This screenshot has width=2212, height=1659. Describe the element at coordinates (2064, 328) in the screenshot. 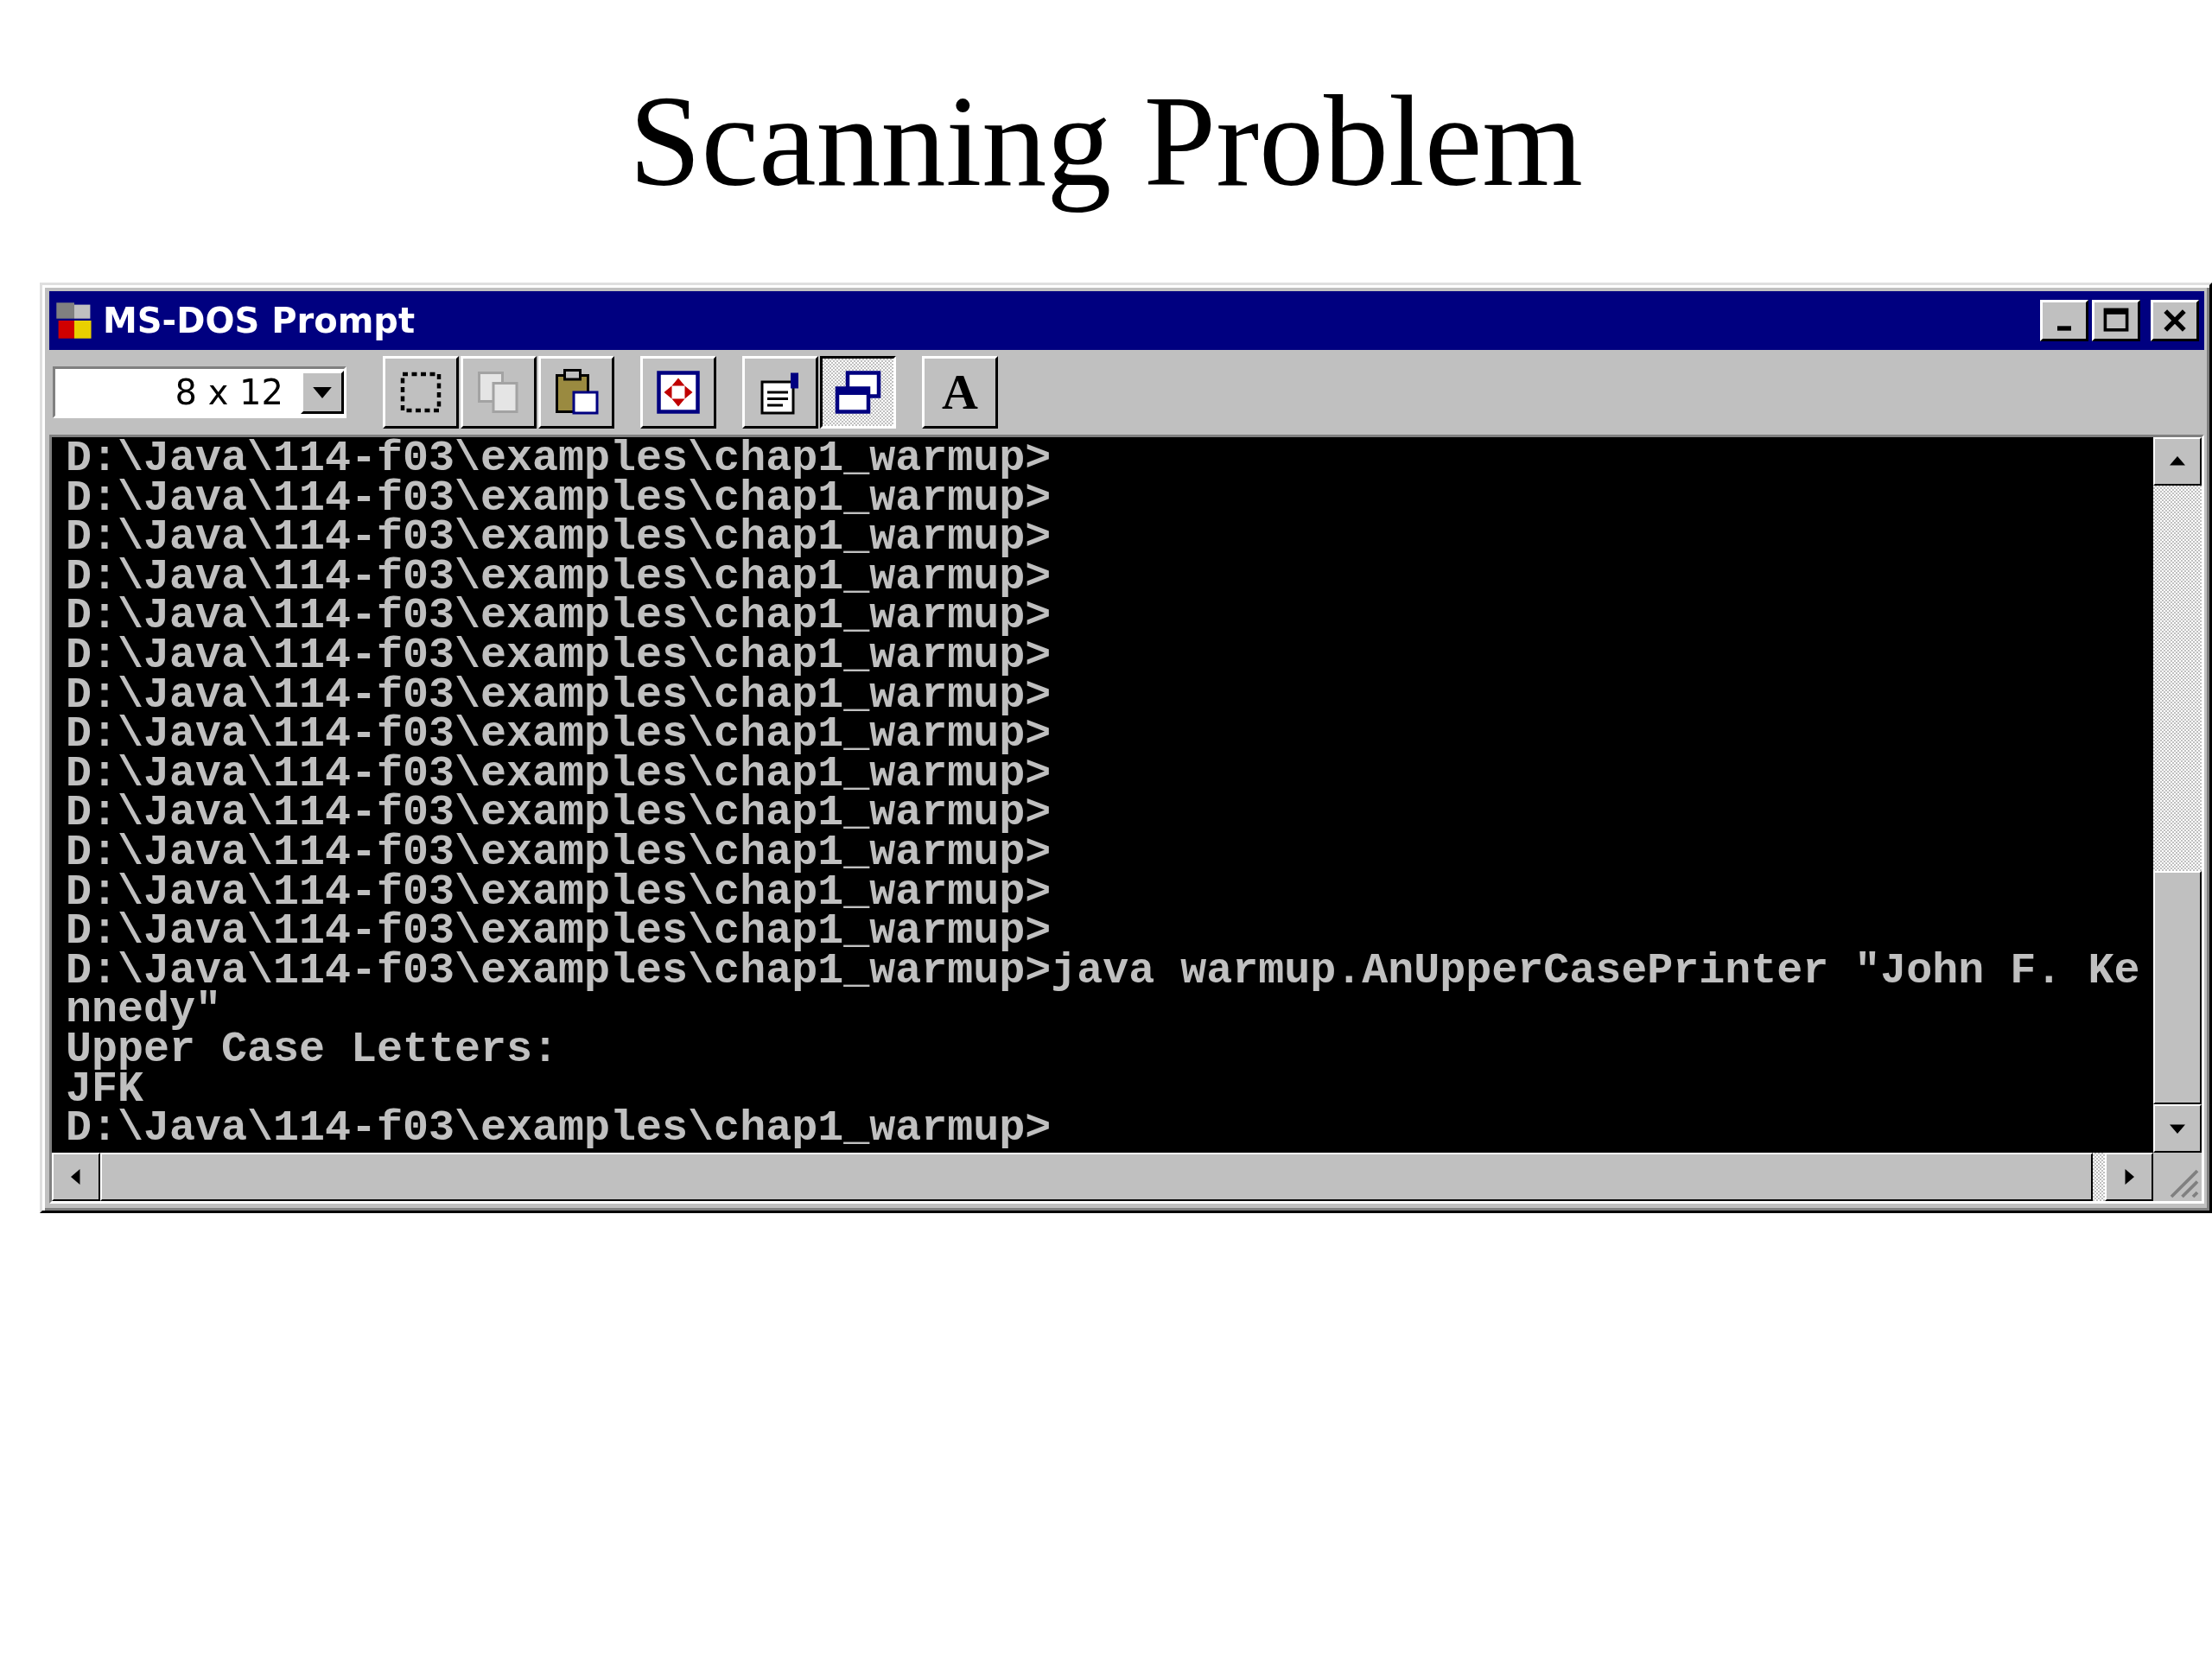

I see `minimize-icon` at that location.